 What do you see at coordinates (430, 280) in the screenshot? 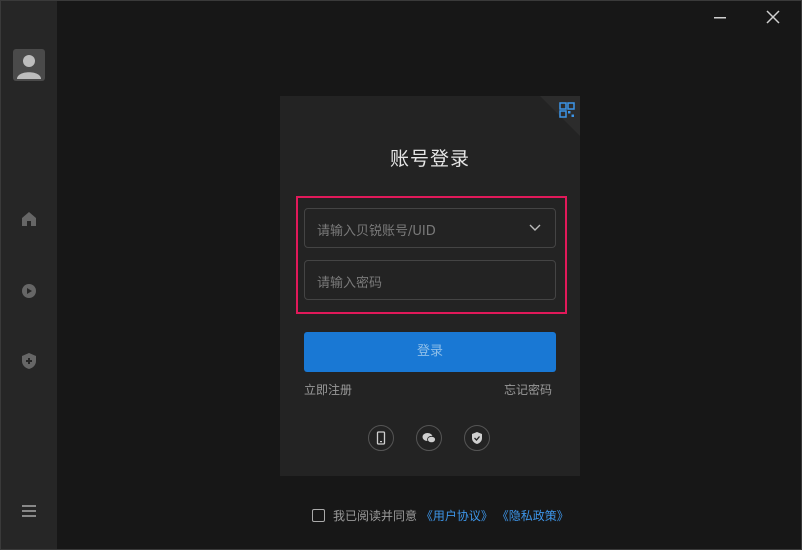
I see `password-input: 请输入密码` at bounding box center [430, 280].